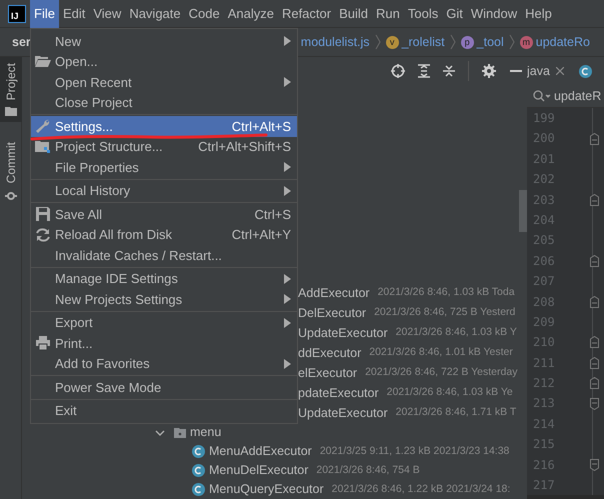 Image resolution: width=604 pixels, height=499 pixels. I want to click on file-details: 2021/3/26 8:46, 1.03 kB Ye, so click(449, 392).